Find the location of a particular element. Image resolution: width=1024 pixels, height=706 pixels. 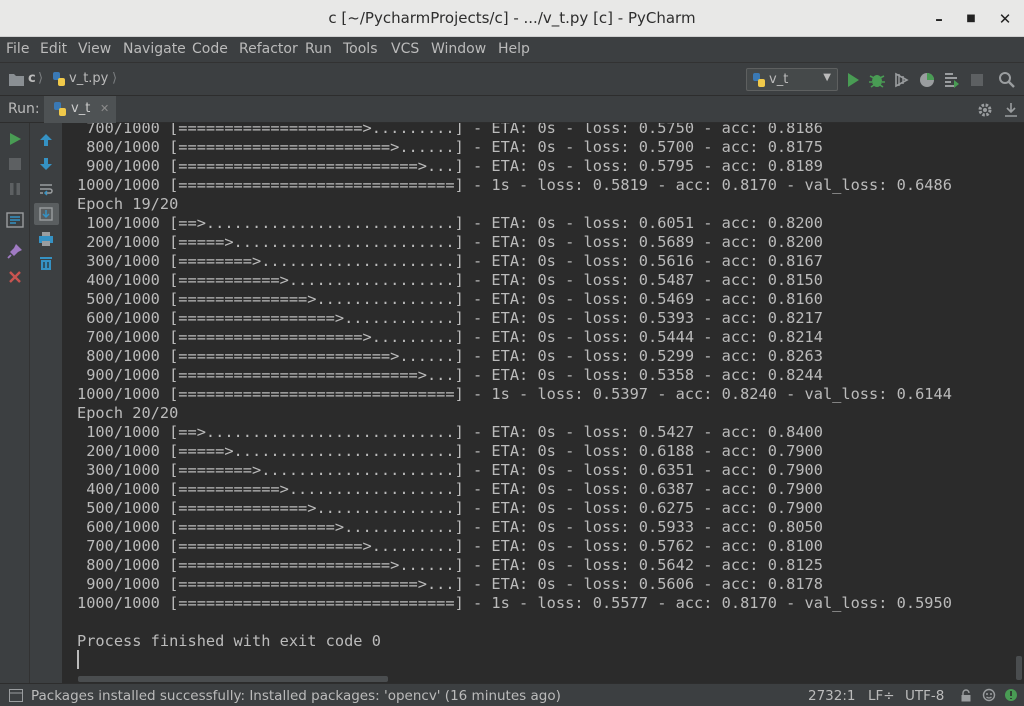

scroll-to-end-toggle is located at coordinates (46, 214).